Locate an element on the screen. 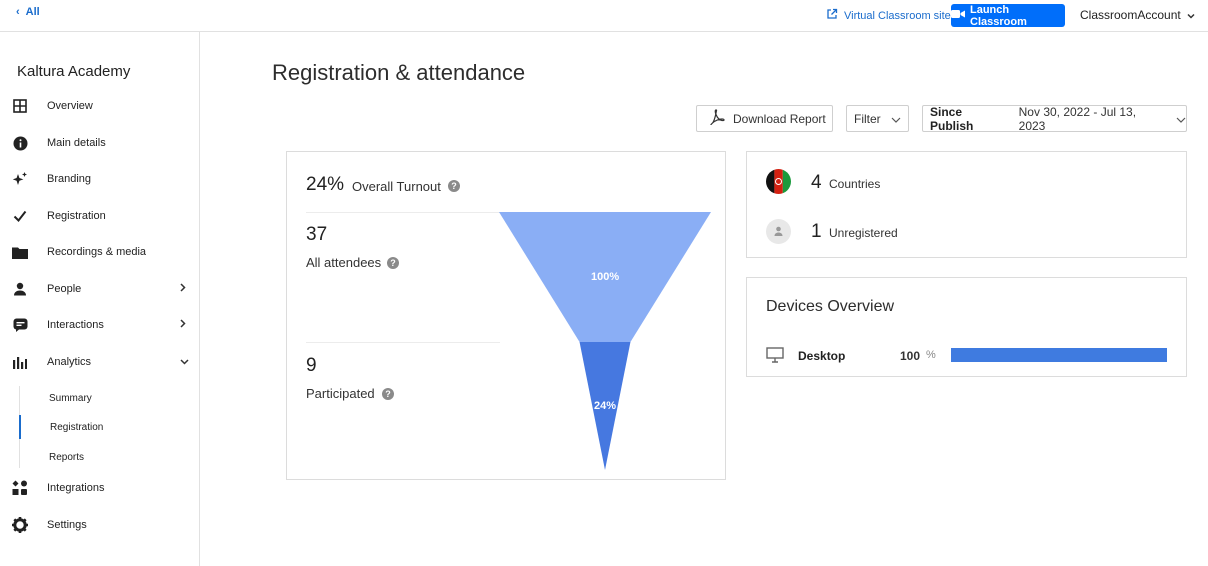  overall-turnout-label: Overall Turnout is located at coordinates (396, 186).